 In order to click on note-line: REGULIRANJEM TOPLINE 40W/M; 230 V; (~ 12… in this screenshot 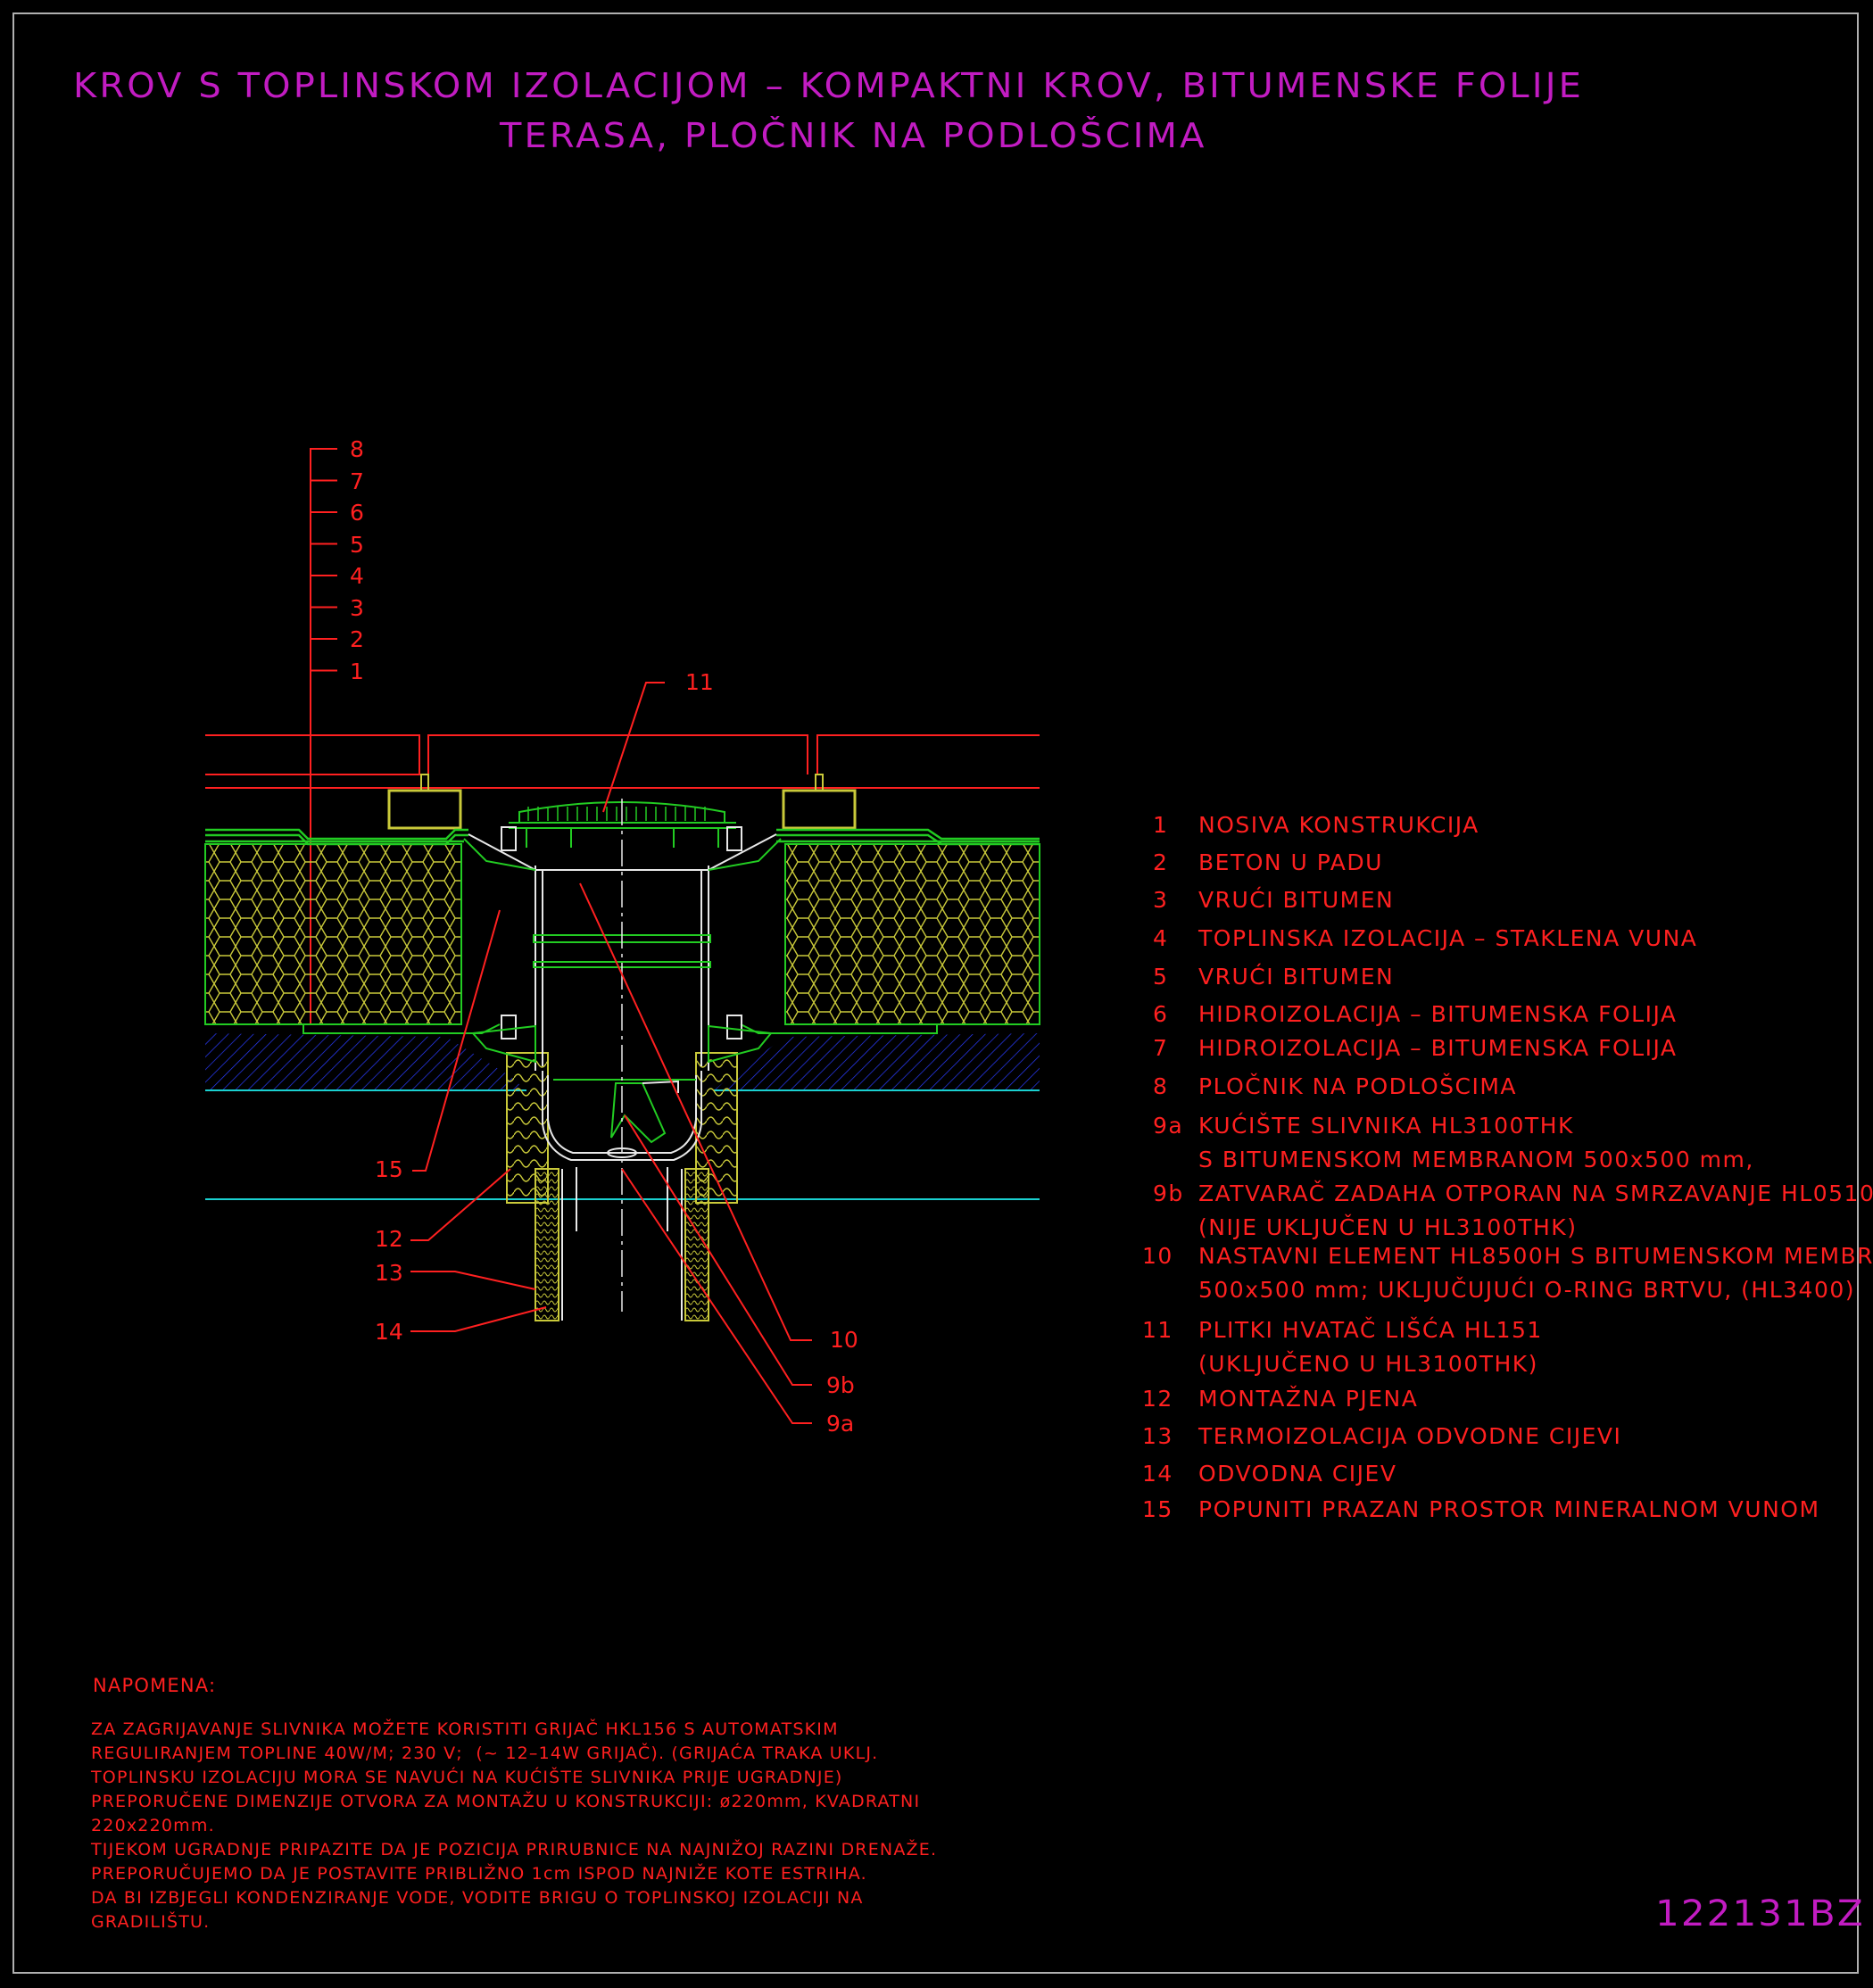, I will do `click(485, 1753)`.